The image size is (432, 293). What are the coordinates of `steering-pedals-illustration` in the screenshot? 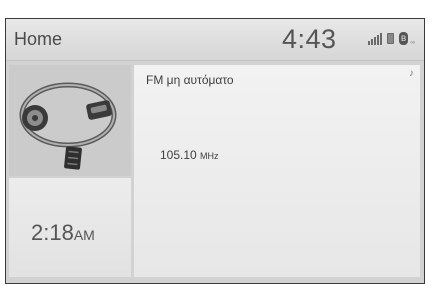 It's located at (68, 126).